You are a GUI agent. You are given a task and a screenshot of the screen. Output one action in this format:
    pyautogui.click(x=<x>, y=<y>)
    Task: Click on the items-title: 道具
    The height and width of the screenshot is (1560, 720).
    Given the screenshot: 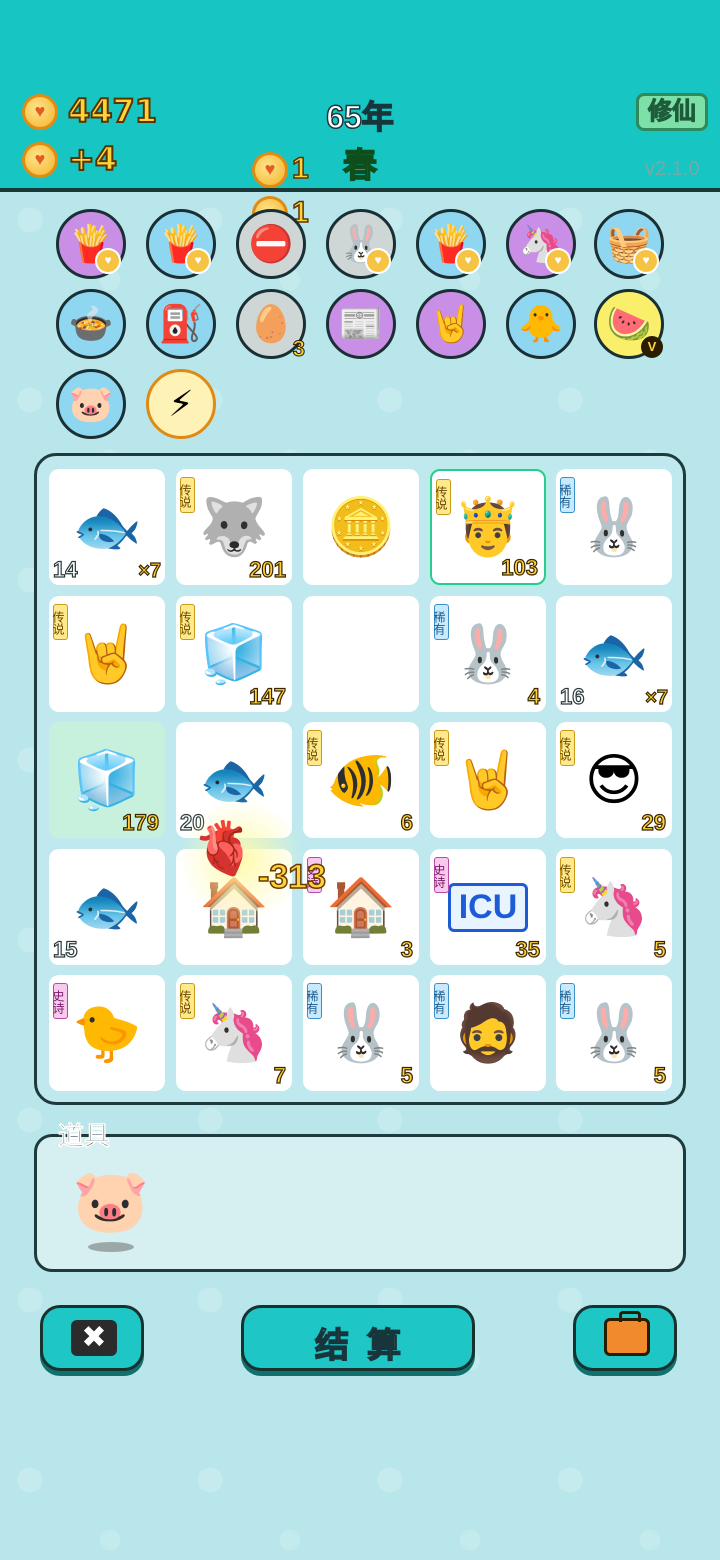 What is the action you would take?
    pyautogui.click(x=84, y=1136)
    